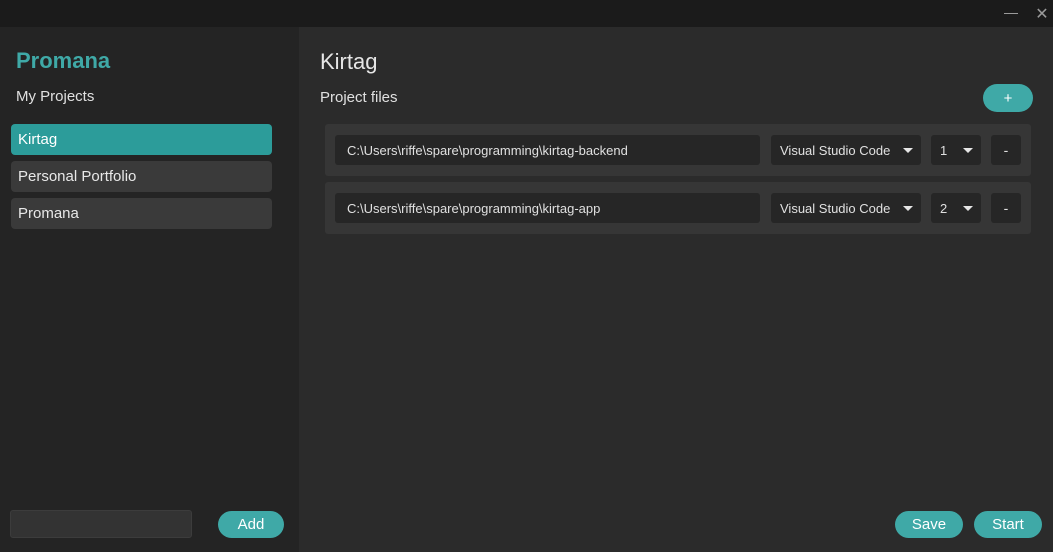  I want to click on project-list: Kirtag Personal Portfolio Promana, so click(141, 179).